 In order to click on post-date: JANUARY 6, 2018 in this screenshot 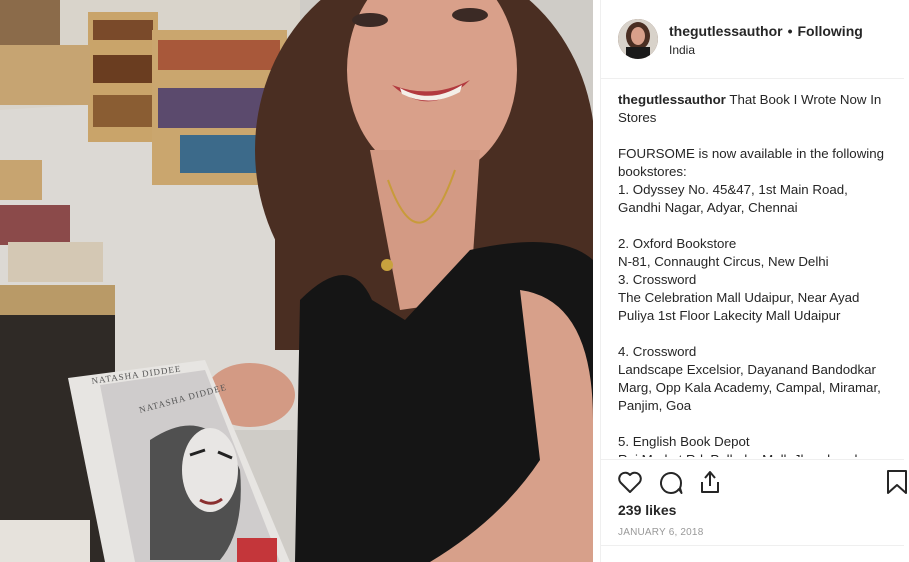, I will do `click(661, 532)`.